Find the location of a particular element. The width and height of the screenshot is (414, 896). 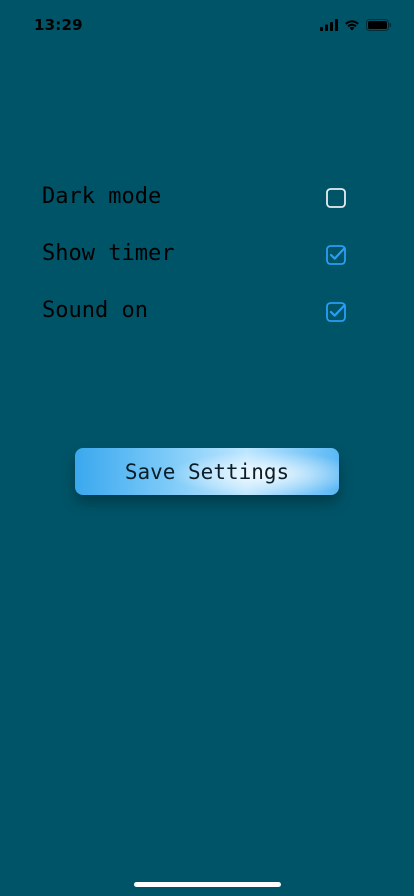

status-time: 13:29 is located at coordinates (58, 25).